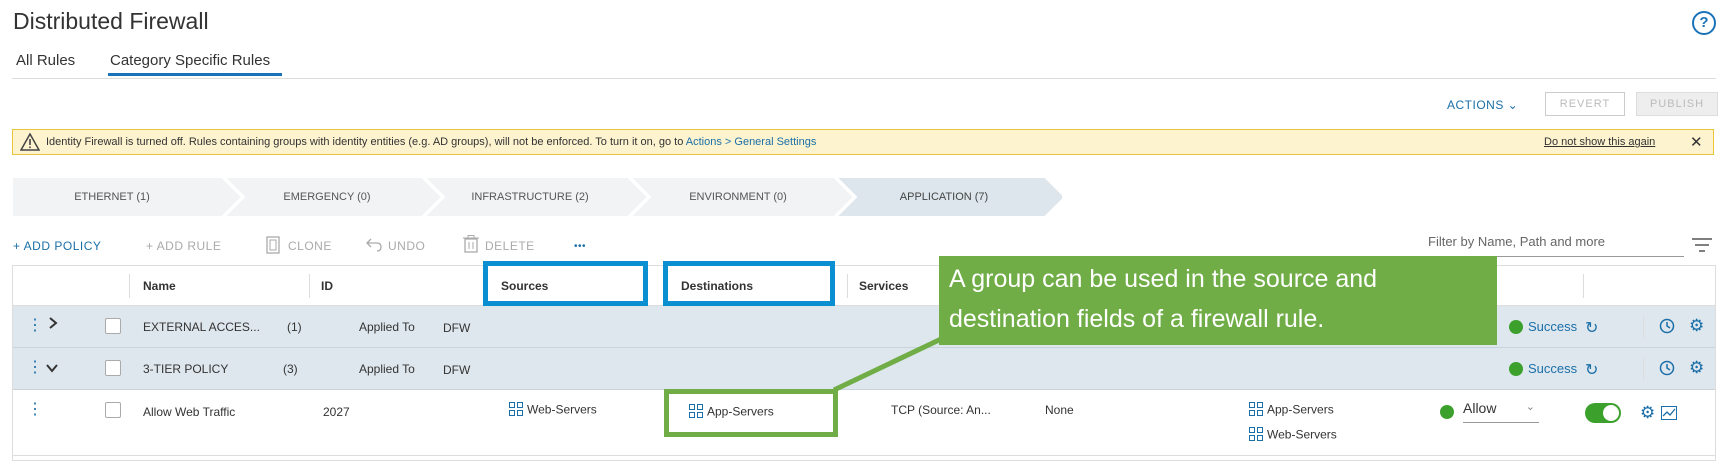  I want to click on delete-button: DELETE, so click(510, 246).